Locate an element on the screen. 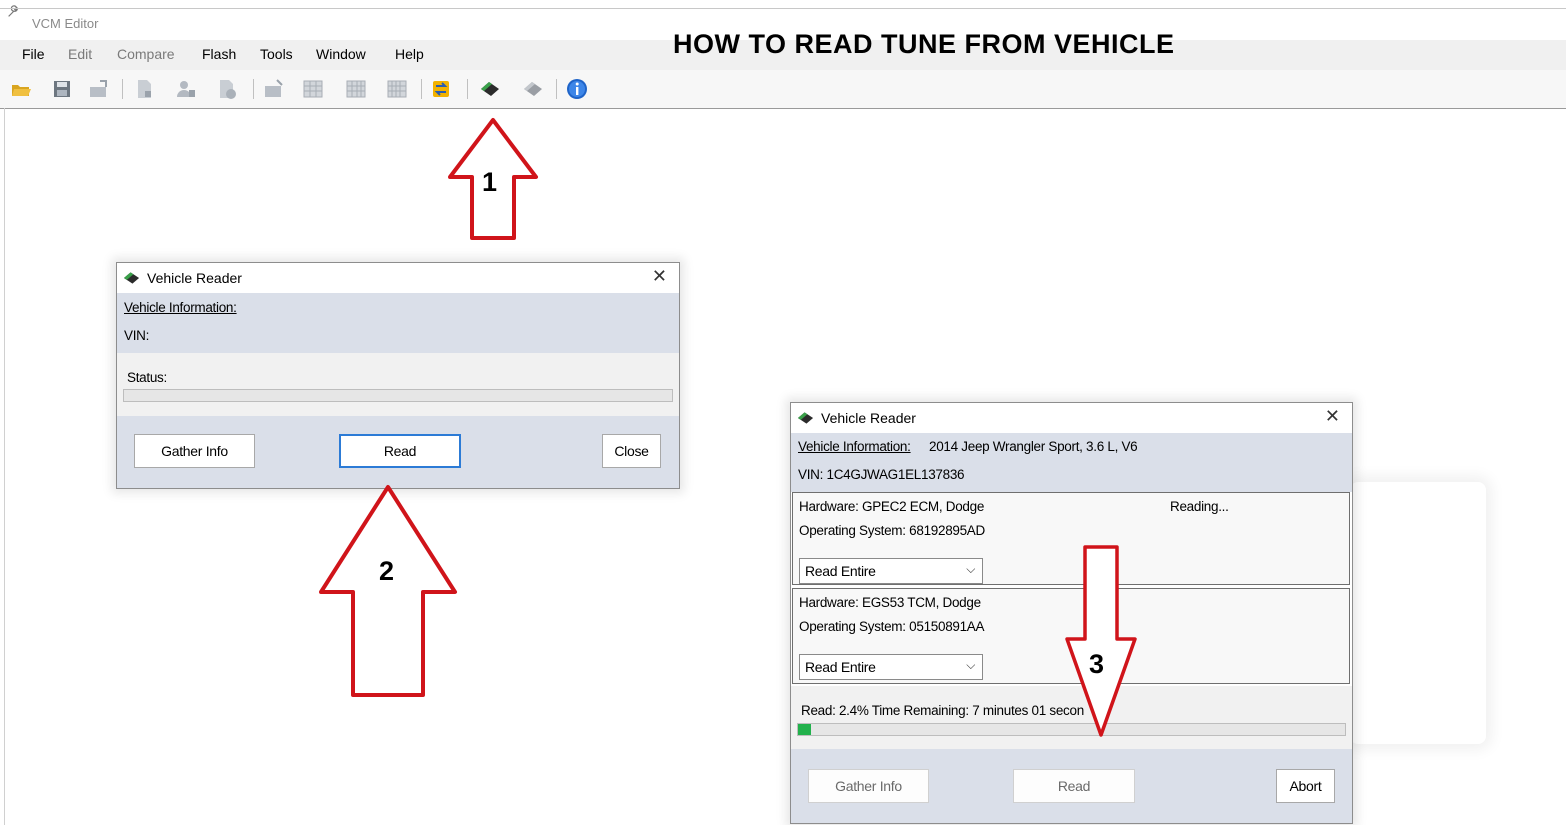 The image size is (1566, 825). table-icon is located at coordinates (313, 89).